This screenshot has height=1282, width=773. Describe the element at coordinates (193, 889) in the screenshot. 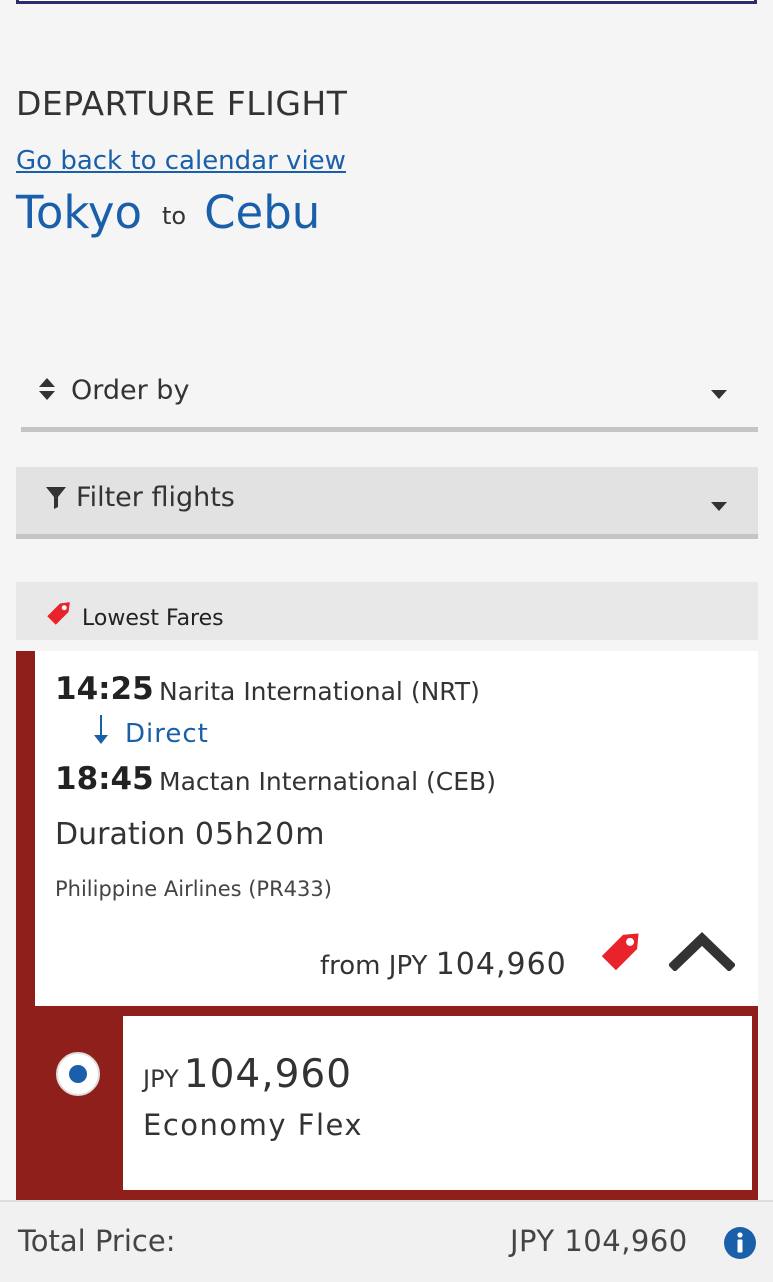

I see `airline-flight-number: Philippine Airlines (PR433)` at that location.